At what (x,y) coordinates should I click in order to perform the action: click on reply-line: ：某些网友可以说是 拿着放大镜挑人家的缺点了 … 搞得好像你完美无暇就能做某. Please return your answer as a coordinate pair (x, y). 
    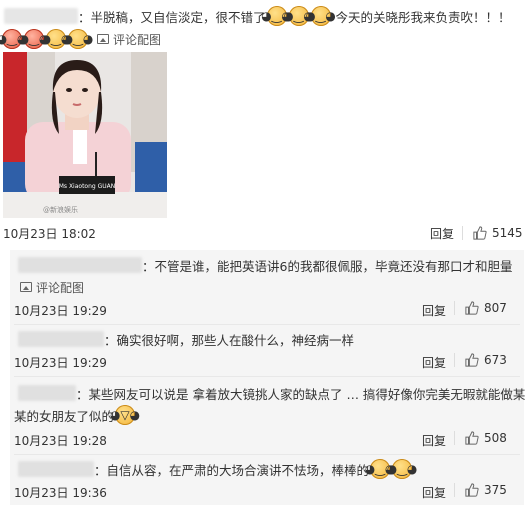
    Looking at the image, I should click on (267, 393).